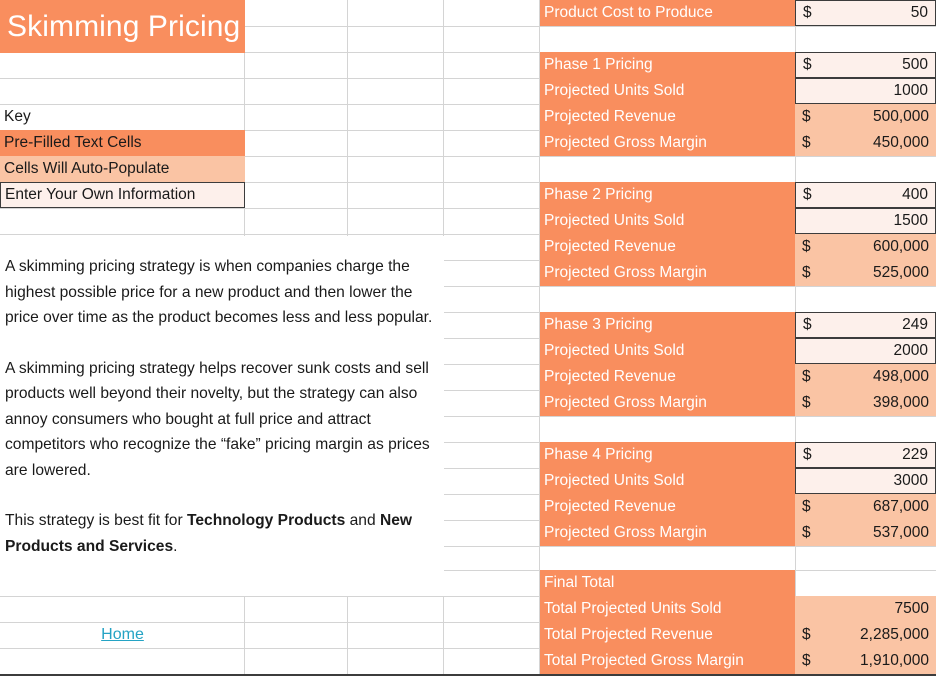 Image resolution: width=936 pixels, height=676 pixels. I want to click on phase-3-margin-currency-symbol: $, so click(806, 402).